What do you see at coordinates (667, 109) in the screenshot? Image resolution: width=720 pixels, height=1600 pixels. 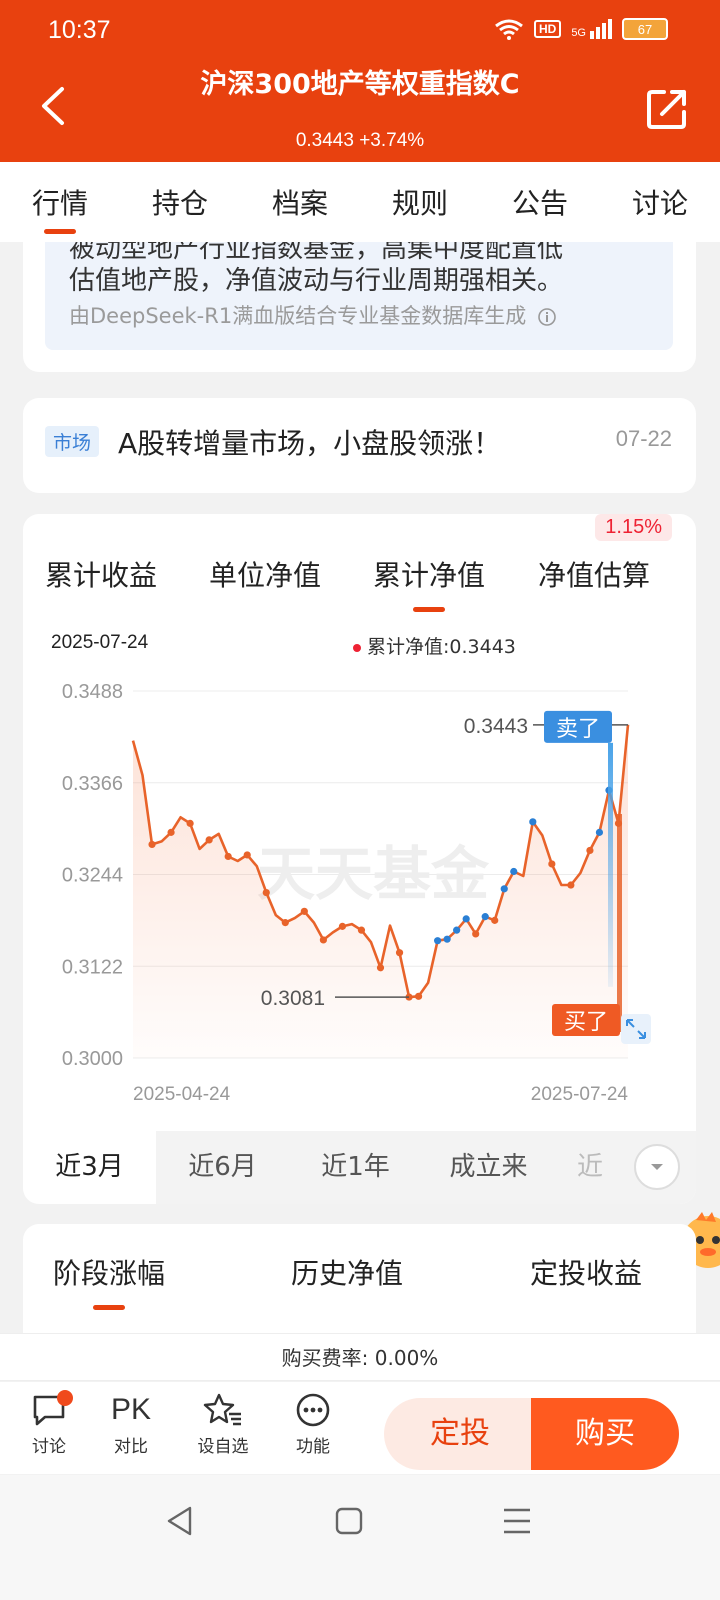 I see `share-icon` at bounding box center [667, 109].